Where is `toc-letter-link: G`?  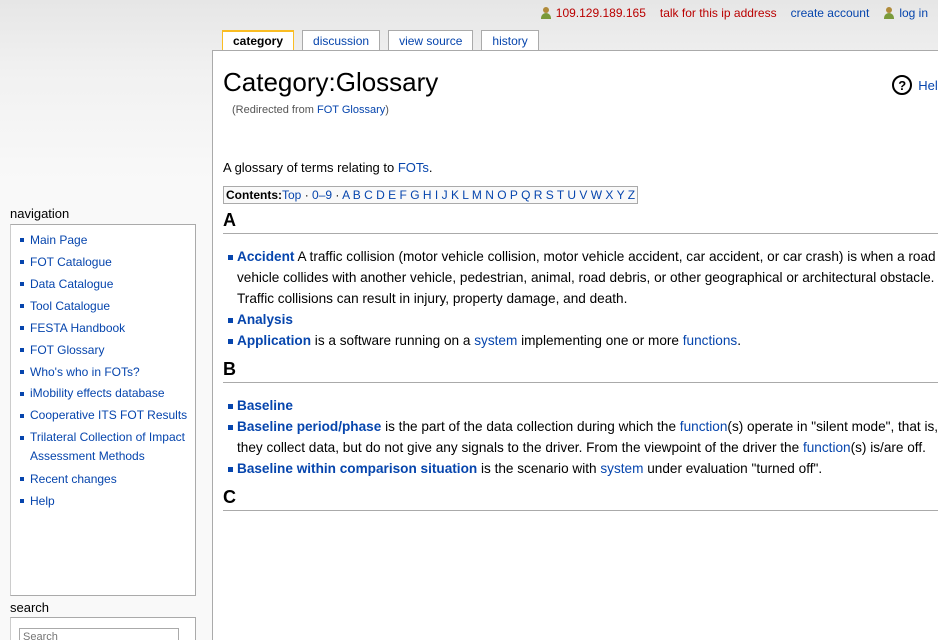 toc-letter-link: G is located at coordinates (414, 195).